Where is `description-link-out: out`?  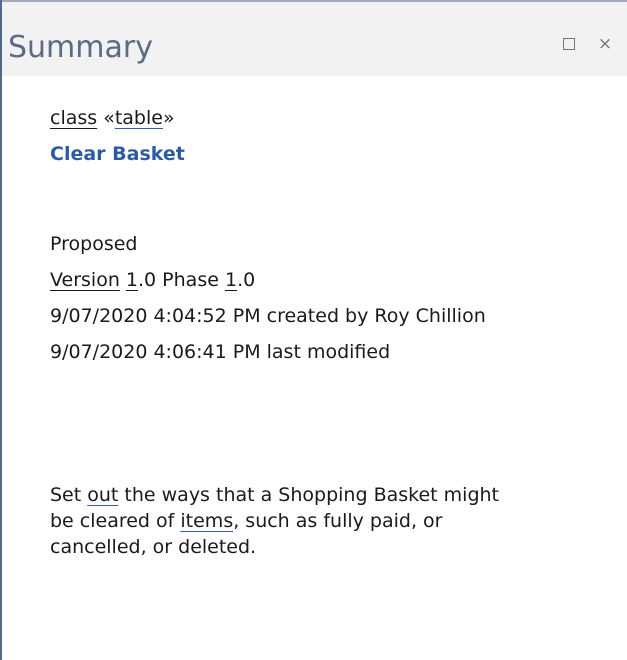
description-link-out: out is located at coordinates (102, 495).